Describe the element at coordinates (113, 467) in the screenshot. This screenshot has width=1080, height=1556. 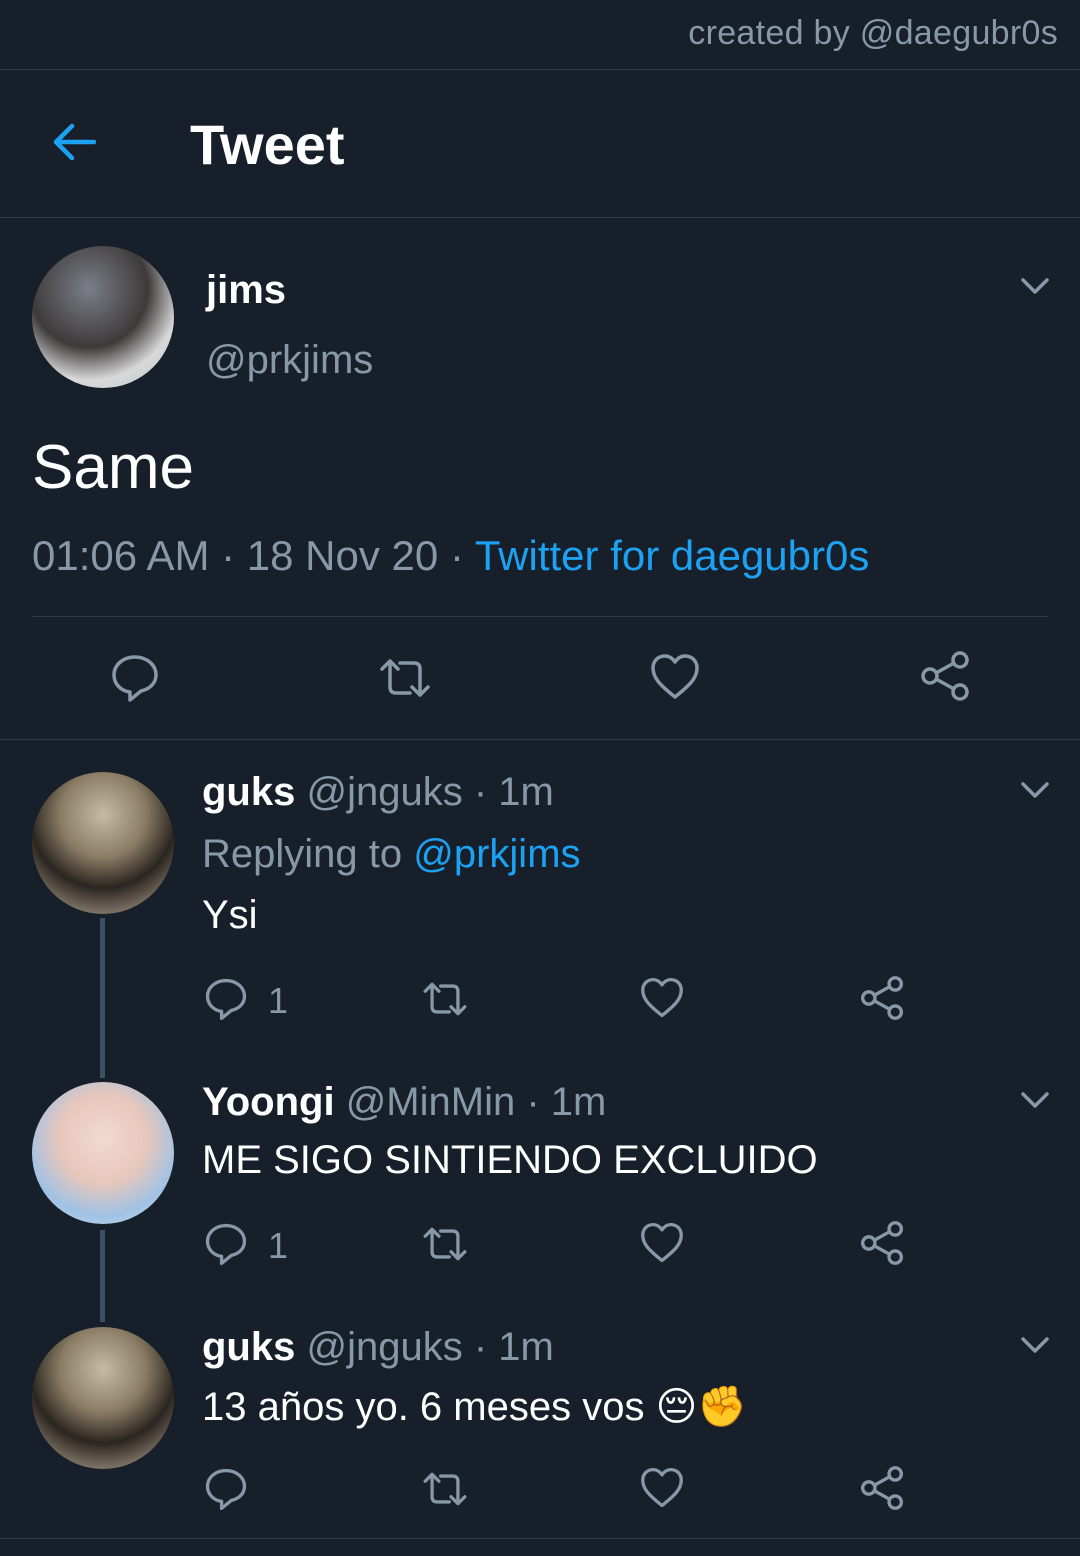
I see `tweet-text: Same` at that location.